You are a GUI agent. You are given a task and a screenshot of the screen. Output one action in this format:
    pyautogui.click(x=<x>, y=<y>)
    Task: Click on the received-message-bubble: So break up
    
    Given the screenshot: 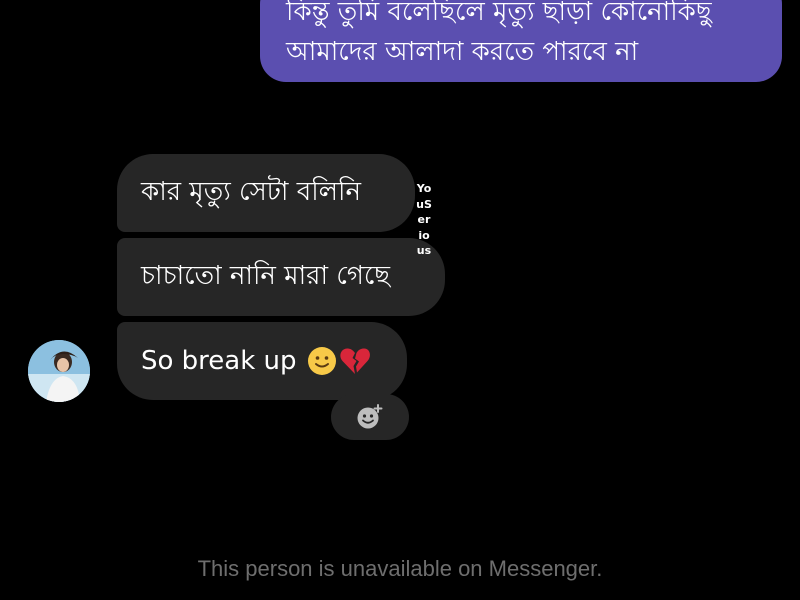 What is the action you would take?
    pyautogui.click(x=262, y=361)
    